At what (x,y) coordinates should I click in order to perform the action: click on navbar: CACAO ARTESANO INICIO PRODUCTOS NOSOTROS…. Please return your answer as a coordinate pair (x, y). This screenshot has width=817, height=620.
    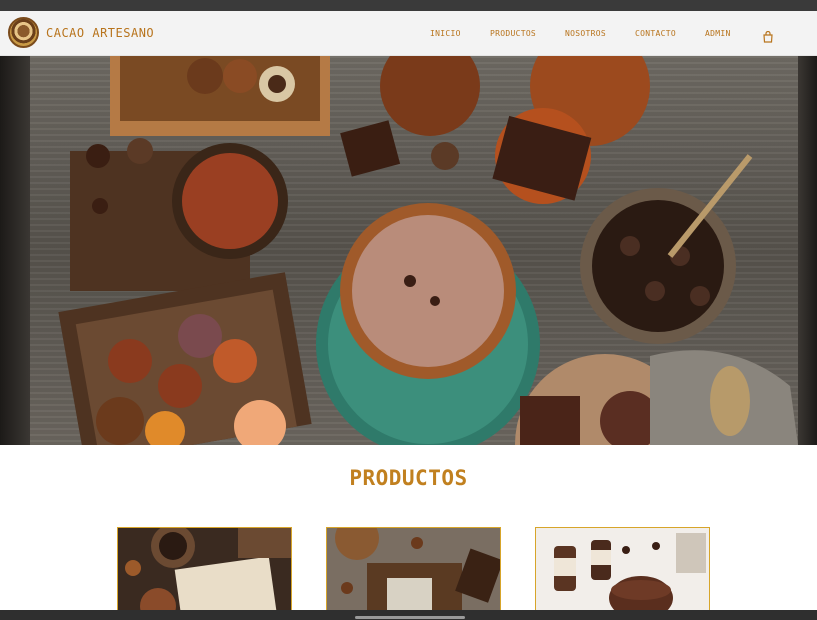
    Looking at the image, I should click on (408, 33).